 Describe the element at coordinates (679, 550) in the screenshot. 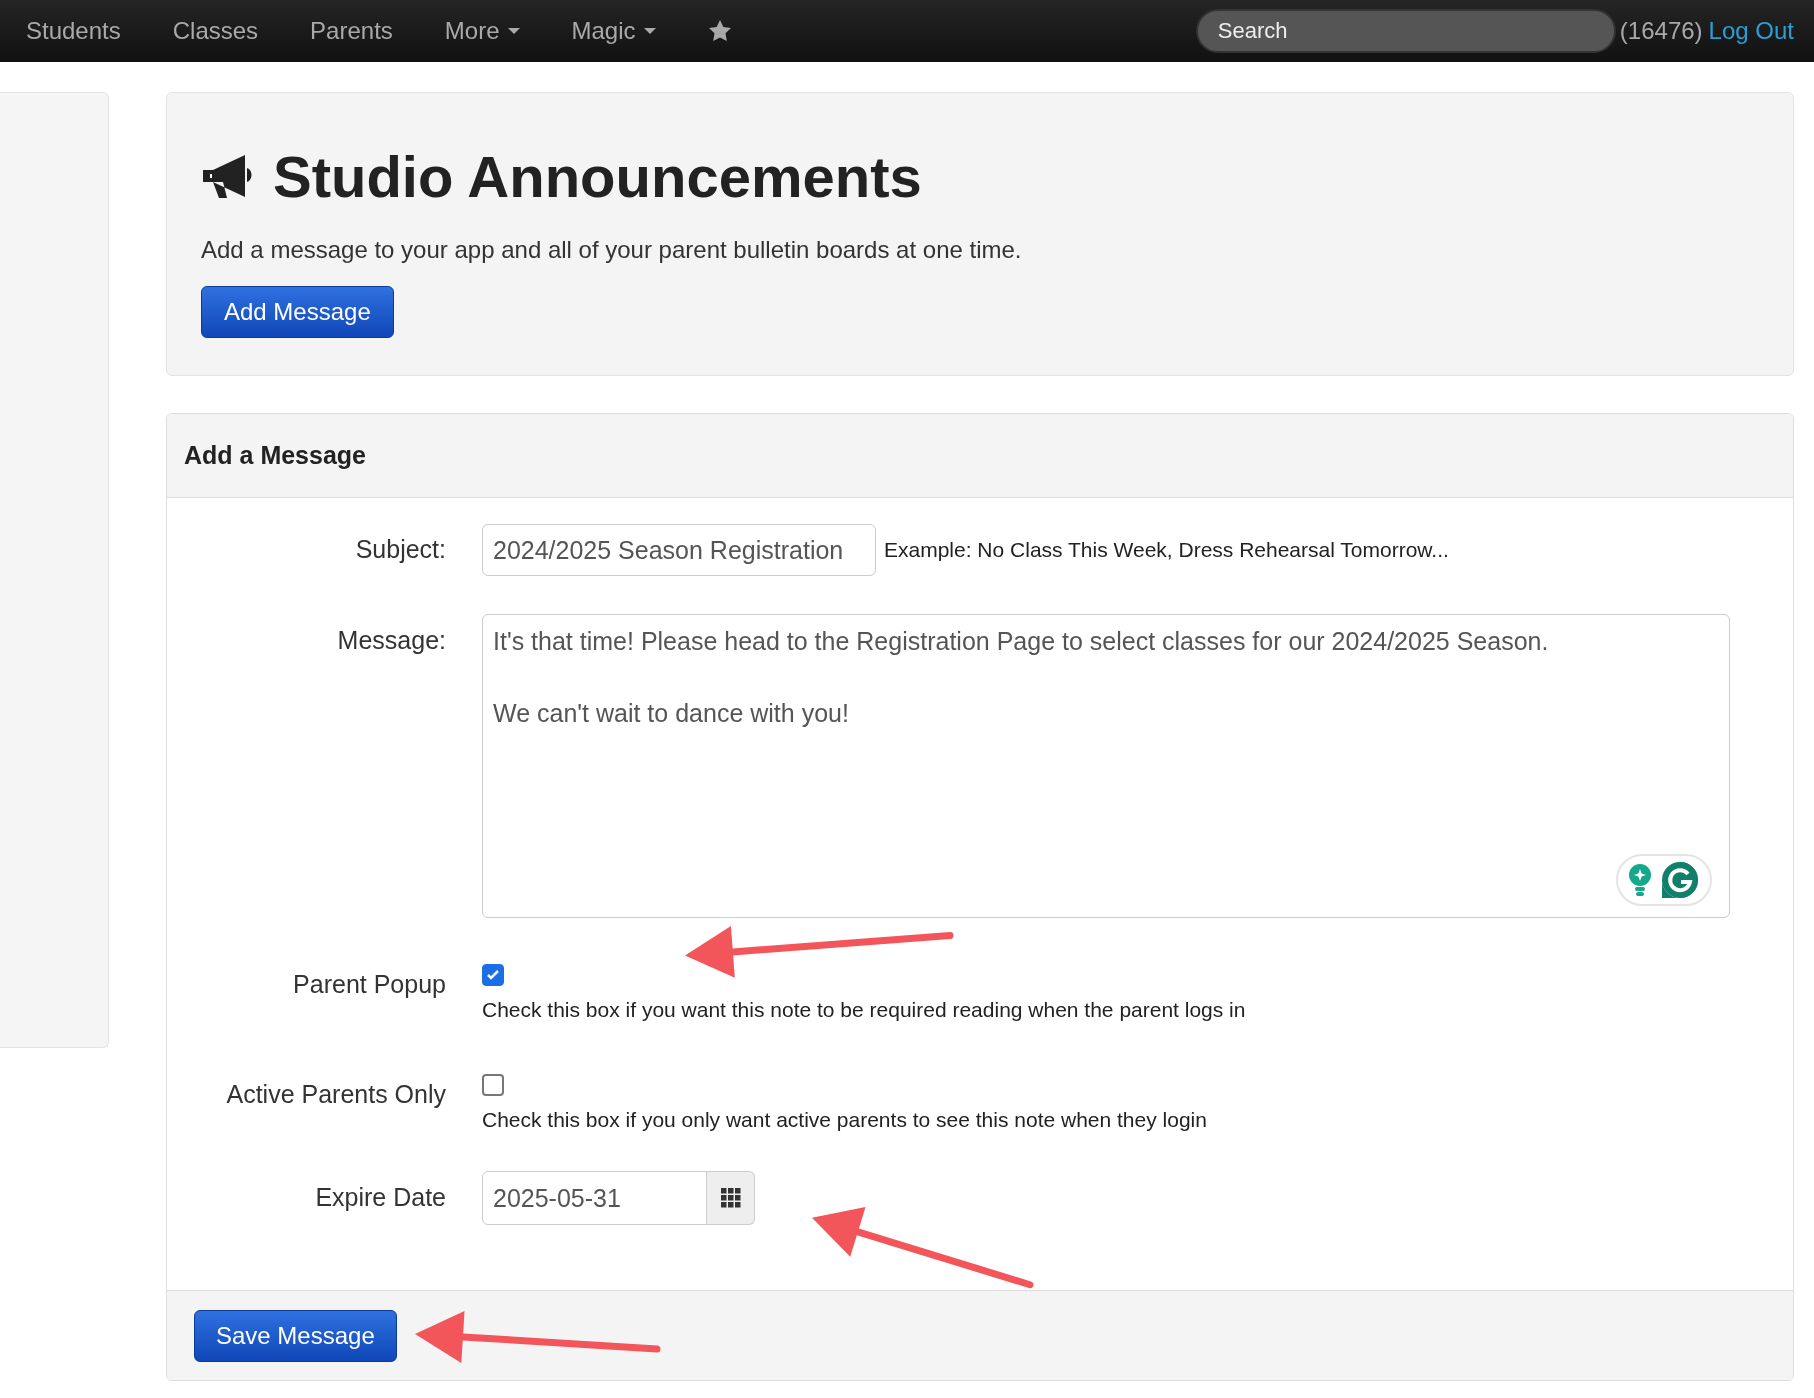

I see `subject-field: 2024/2025 Season Registration` at that location.